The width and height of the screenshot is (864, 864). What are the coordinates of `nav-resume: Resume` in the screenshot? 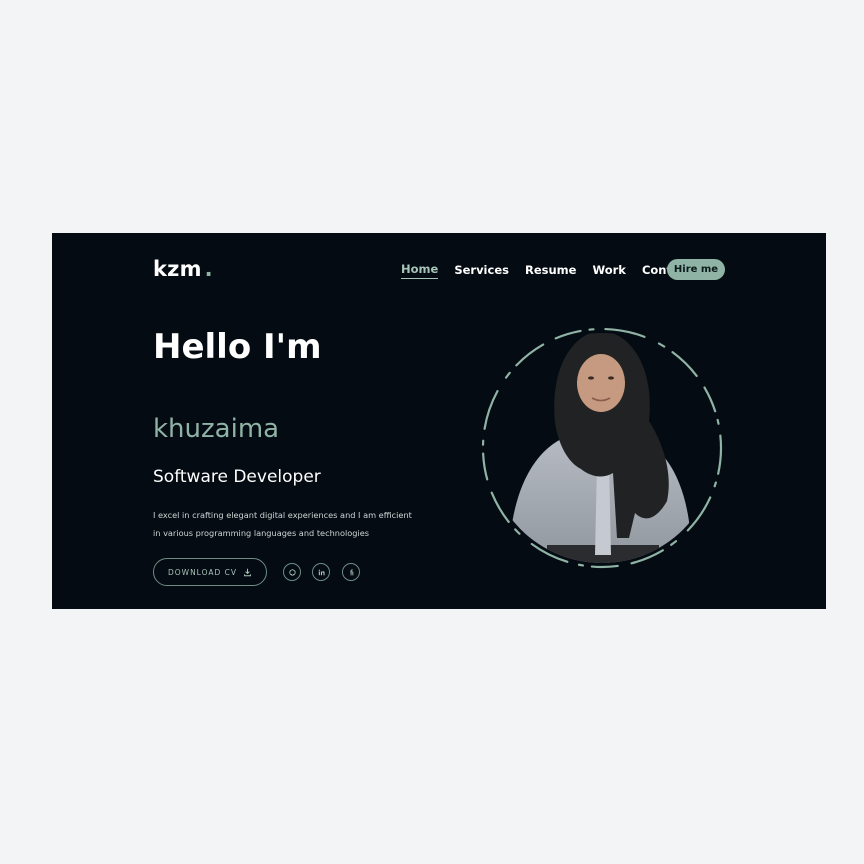 It's located at (550, 271).